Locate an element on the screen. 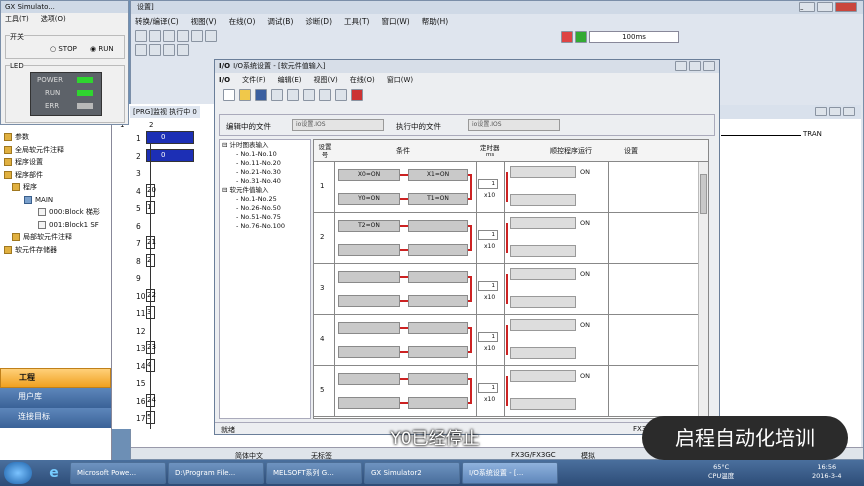  nav-item-main: MAIN is located at coordinates (57, 200).